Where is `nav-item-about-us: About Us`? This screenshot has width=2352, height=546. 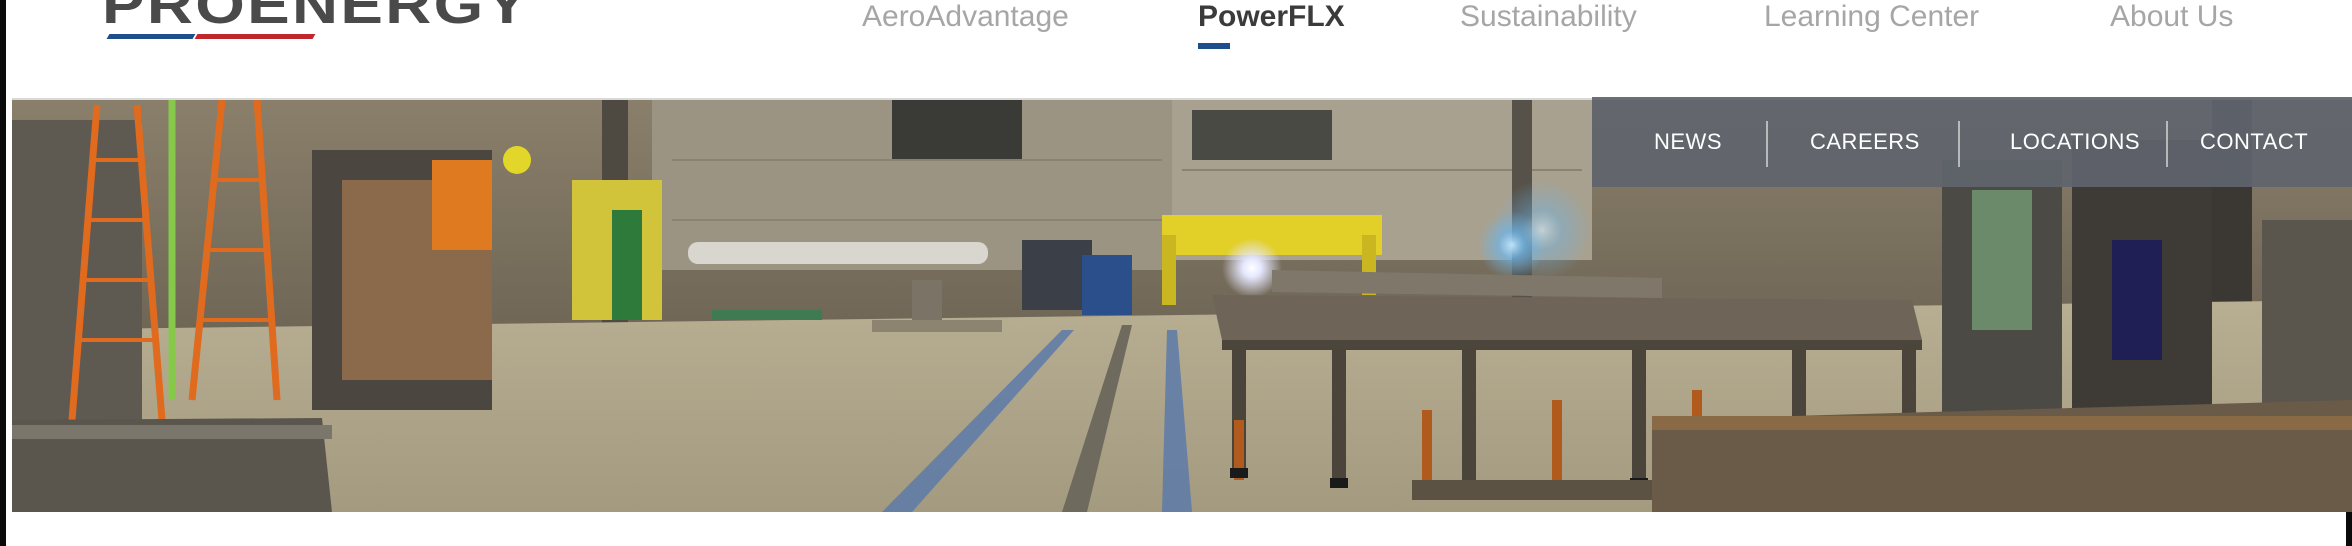
nav-item-about-us: About Us is located at coordinates (2171, 17).